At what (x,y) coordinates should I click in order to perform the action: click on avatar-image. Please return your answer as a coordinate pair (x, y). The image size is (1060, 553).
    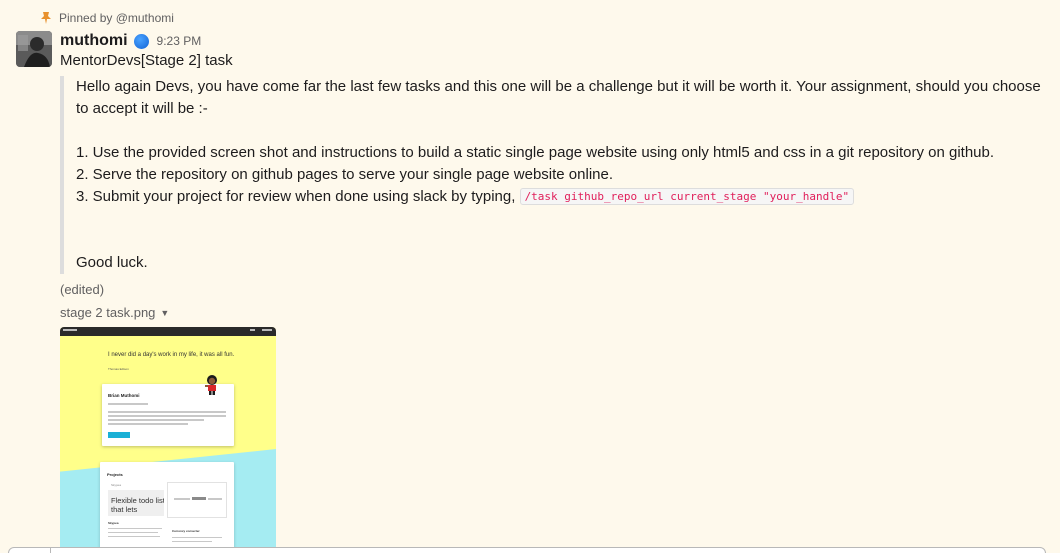
    Looking at the image, I should click on (34, 49).